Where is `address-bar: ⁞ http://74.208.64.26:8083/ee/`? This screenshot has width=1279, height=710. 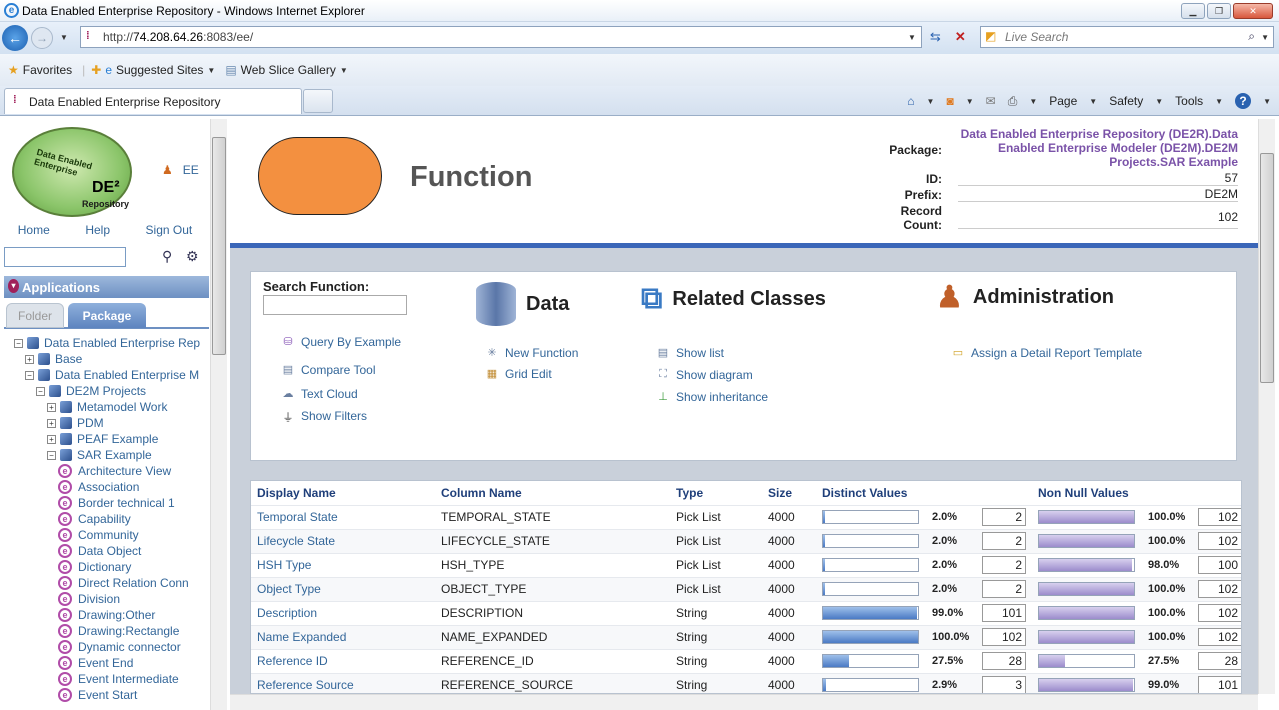 address-bar: ⁞ http://74.208.64.26:8083/ee/ is located at coordinates (501, 37).